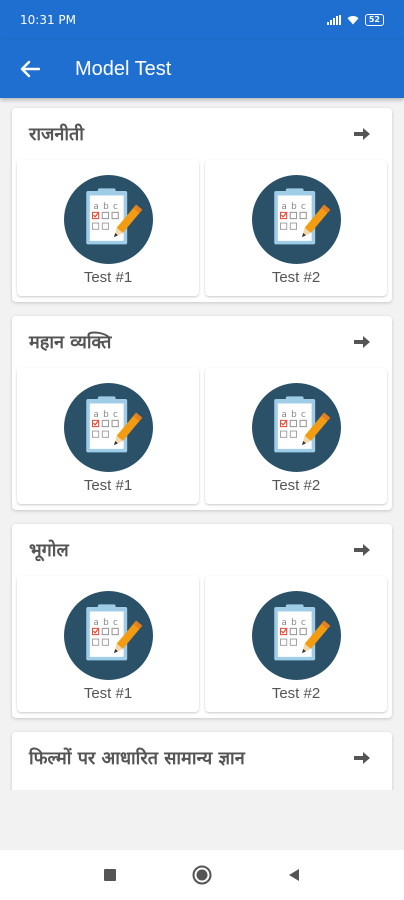 The width and height of the screenshot is (404, 900). Describe the element at coordinates (123, 68) in the screenshot. I see `page-title: Model Test` at that location.